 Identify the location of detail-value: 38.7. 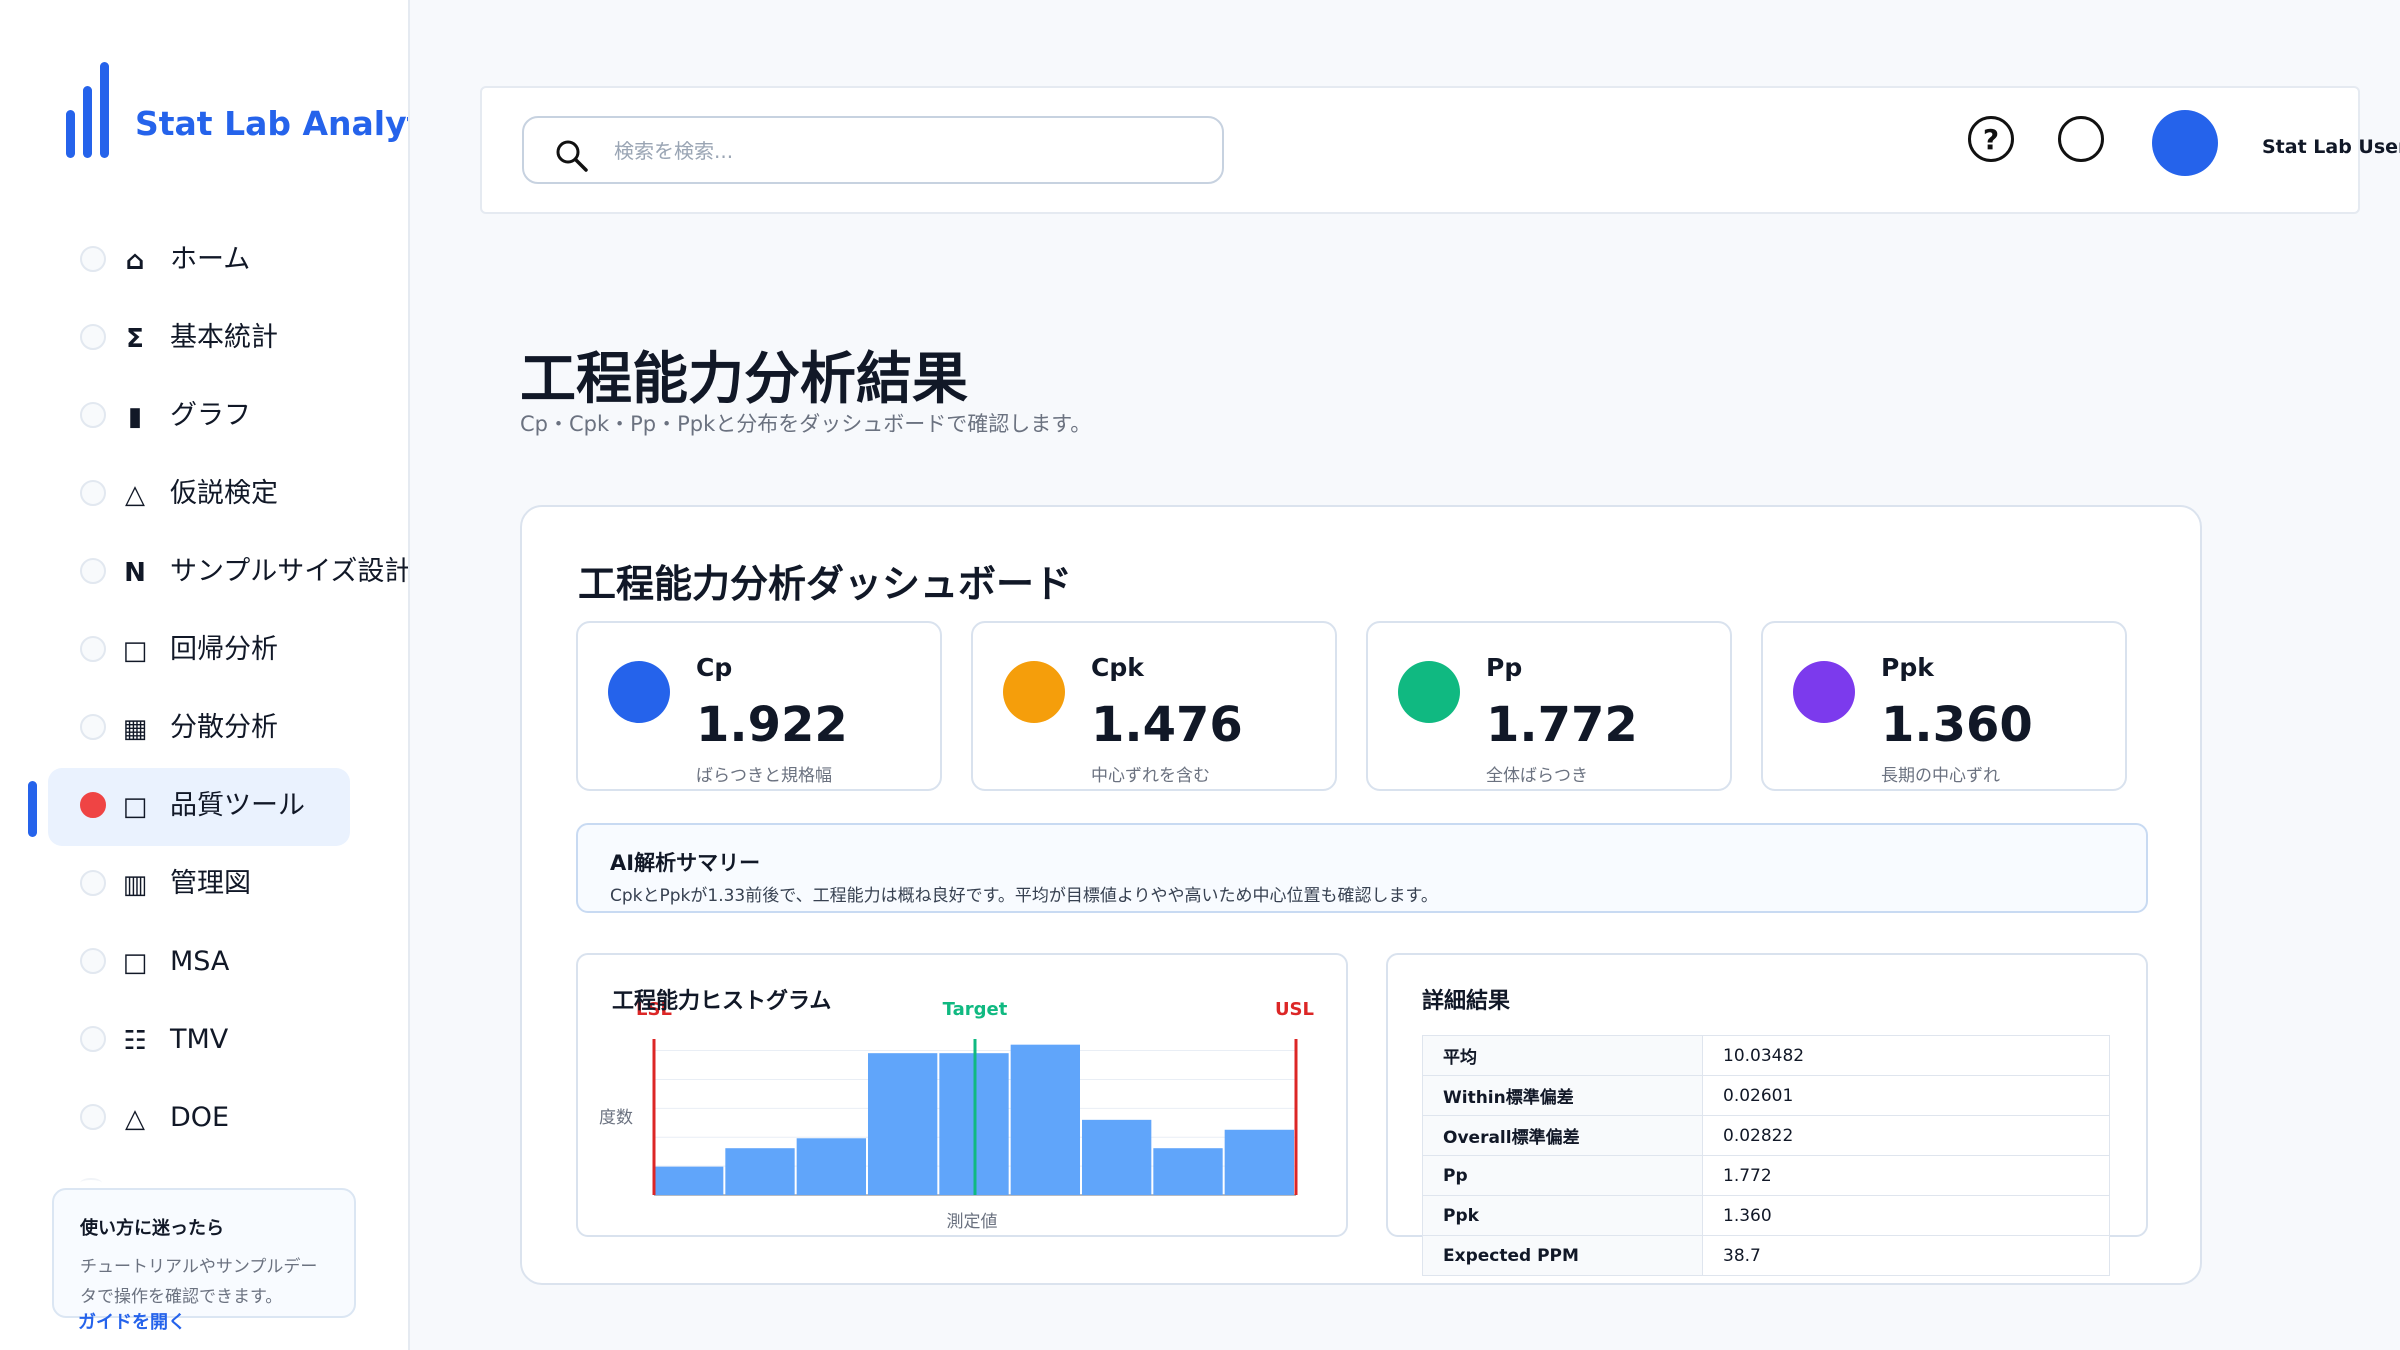
(1906, 1255).